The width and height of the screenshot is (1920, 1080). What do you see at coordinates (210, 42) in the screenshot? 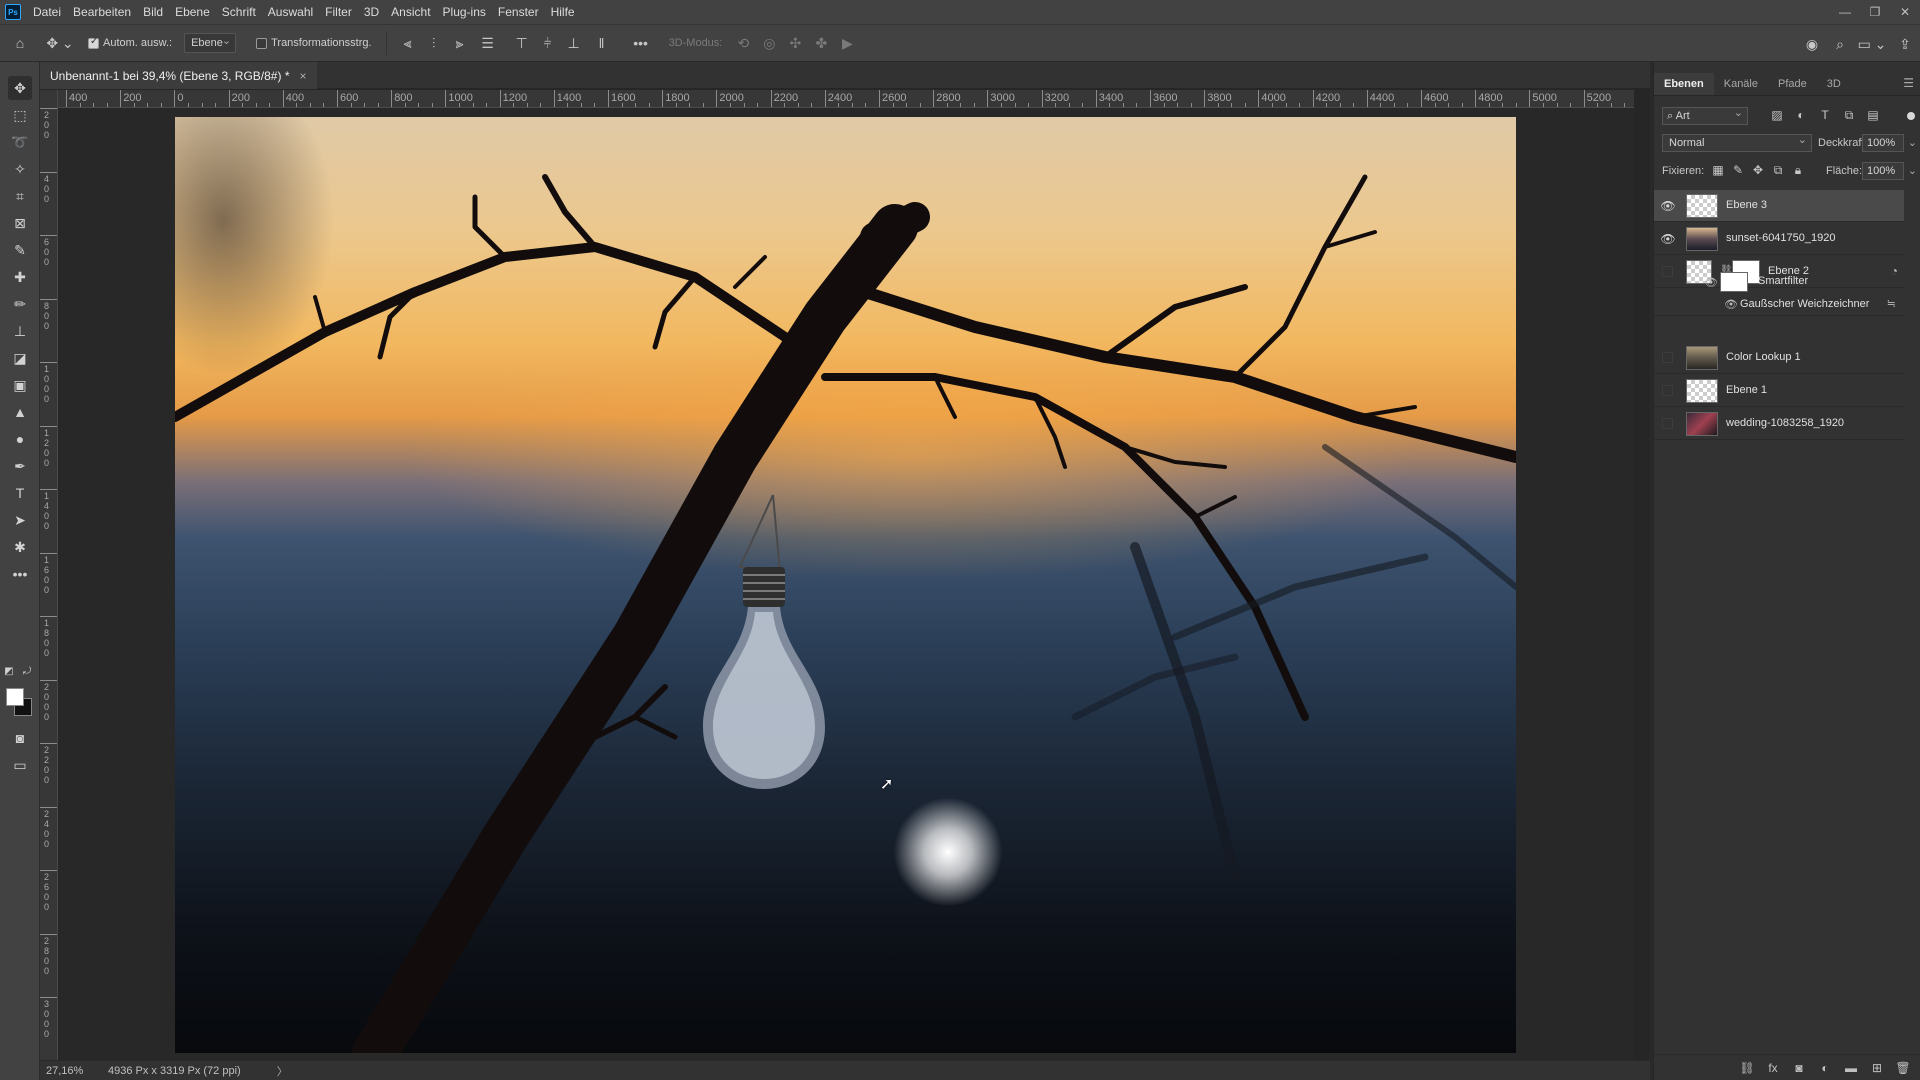
I see `auto-select-target-dropdown: Ebene` at bounding box center [210, 42].